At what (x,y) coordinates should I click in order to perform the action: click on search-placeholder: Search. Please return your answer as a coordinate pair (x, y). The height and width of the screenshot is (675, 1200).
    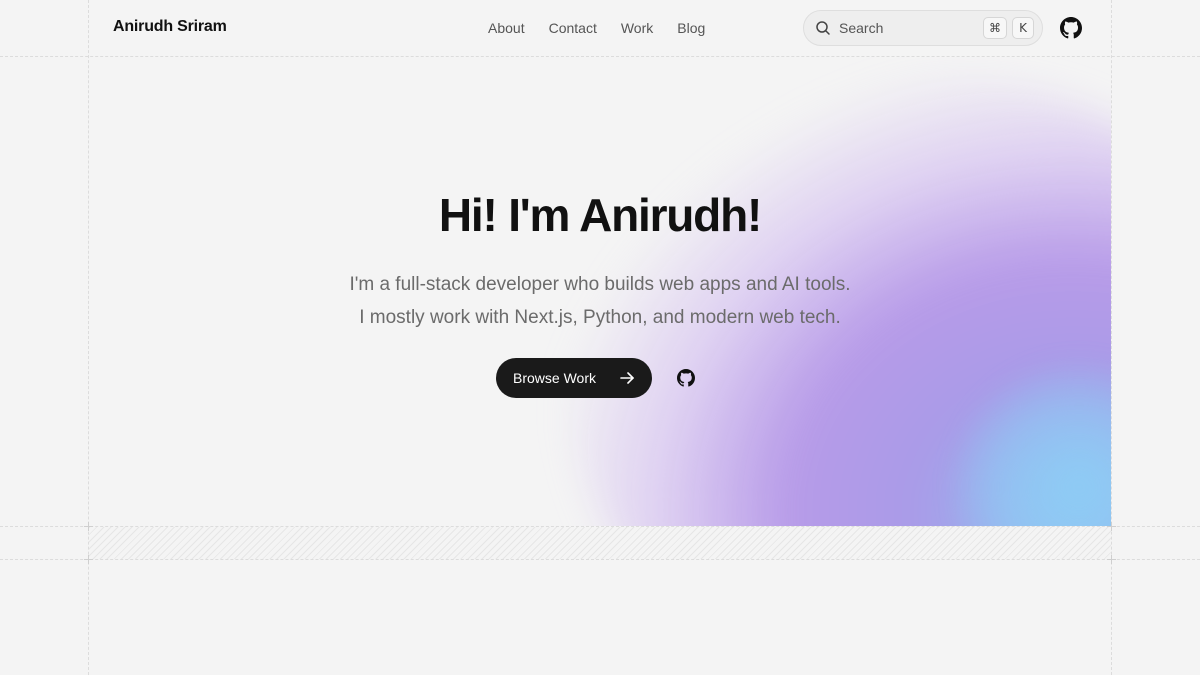
    Looking at the image, I should click on (861, 28).